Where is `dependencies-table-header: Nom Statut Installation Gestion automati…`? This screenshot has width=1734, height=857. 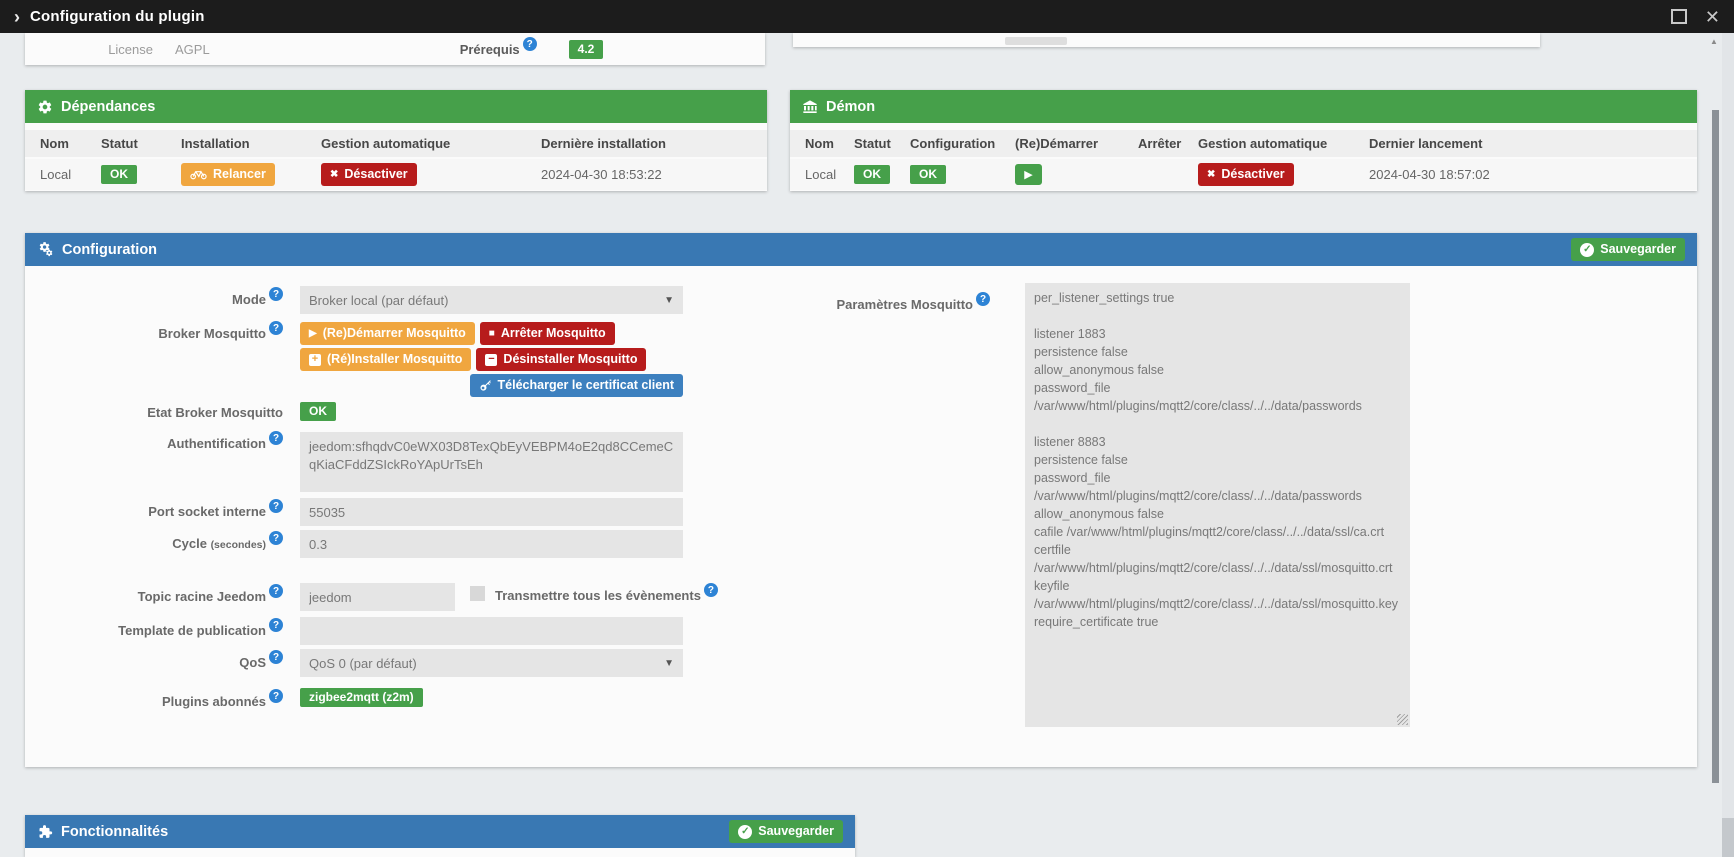
dependencies-table-header: Nom Statut Installation Gestion automati… is located at coordinates (396, 143).